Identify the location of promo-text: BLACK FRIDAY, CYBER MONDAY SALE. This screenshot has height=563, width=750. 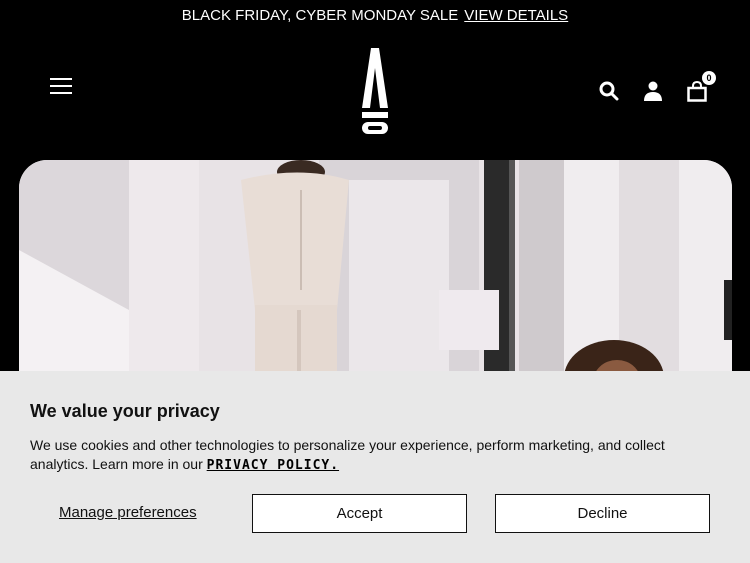
(320, 15).